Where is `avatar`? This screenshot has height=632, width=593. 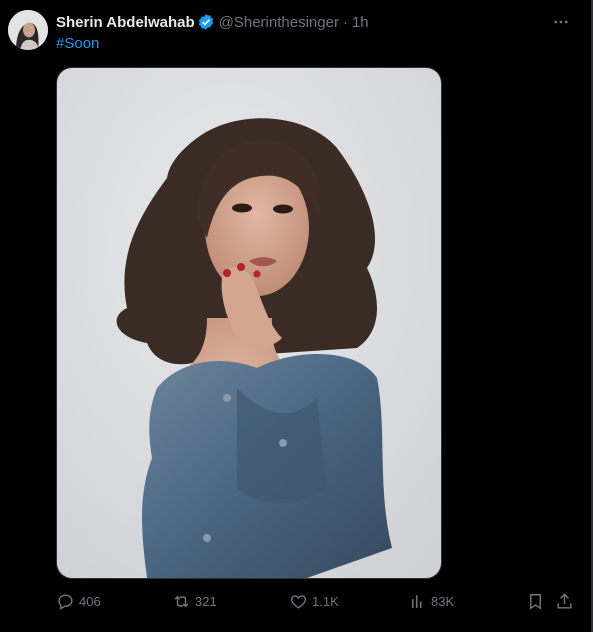 avatar is located at coordinates (28, 30).